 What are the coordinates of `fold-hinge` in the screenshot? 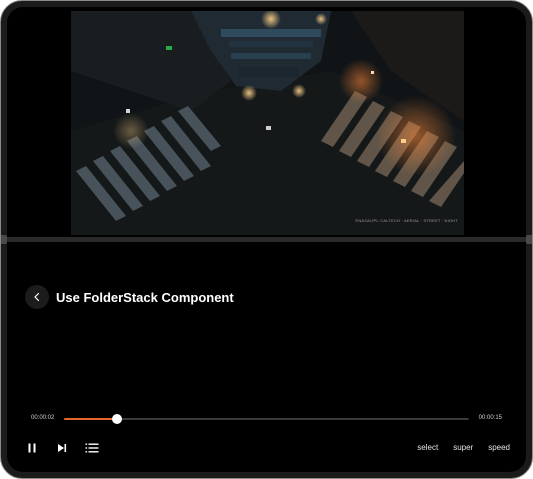 It's located at (266, 239).